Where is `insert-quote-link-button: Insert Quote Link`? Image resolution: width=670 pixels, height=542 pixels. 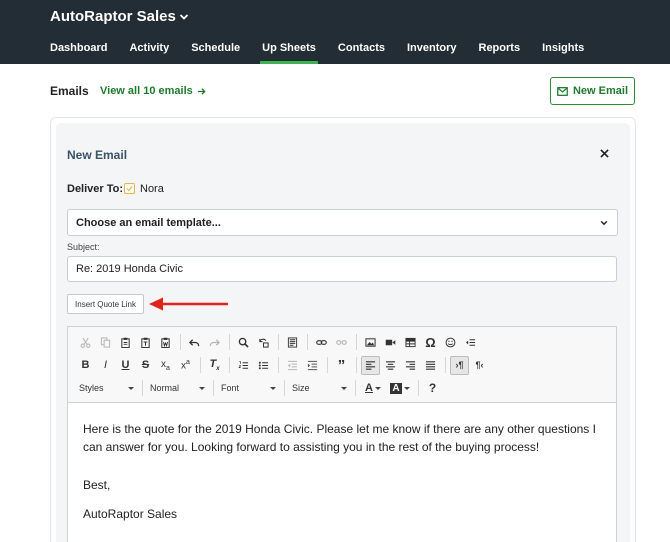
insert-quote-link-button: Insert Quote Link is located at coordinates (105, 304).